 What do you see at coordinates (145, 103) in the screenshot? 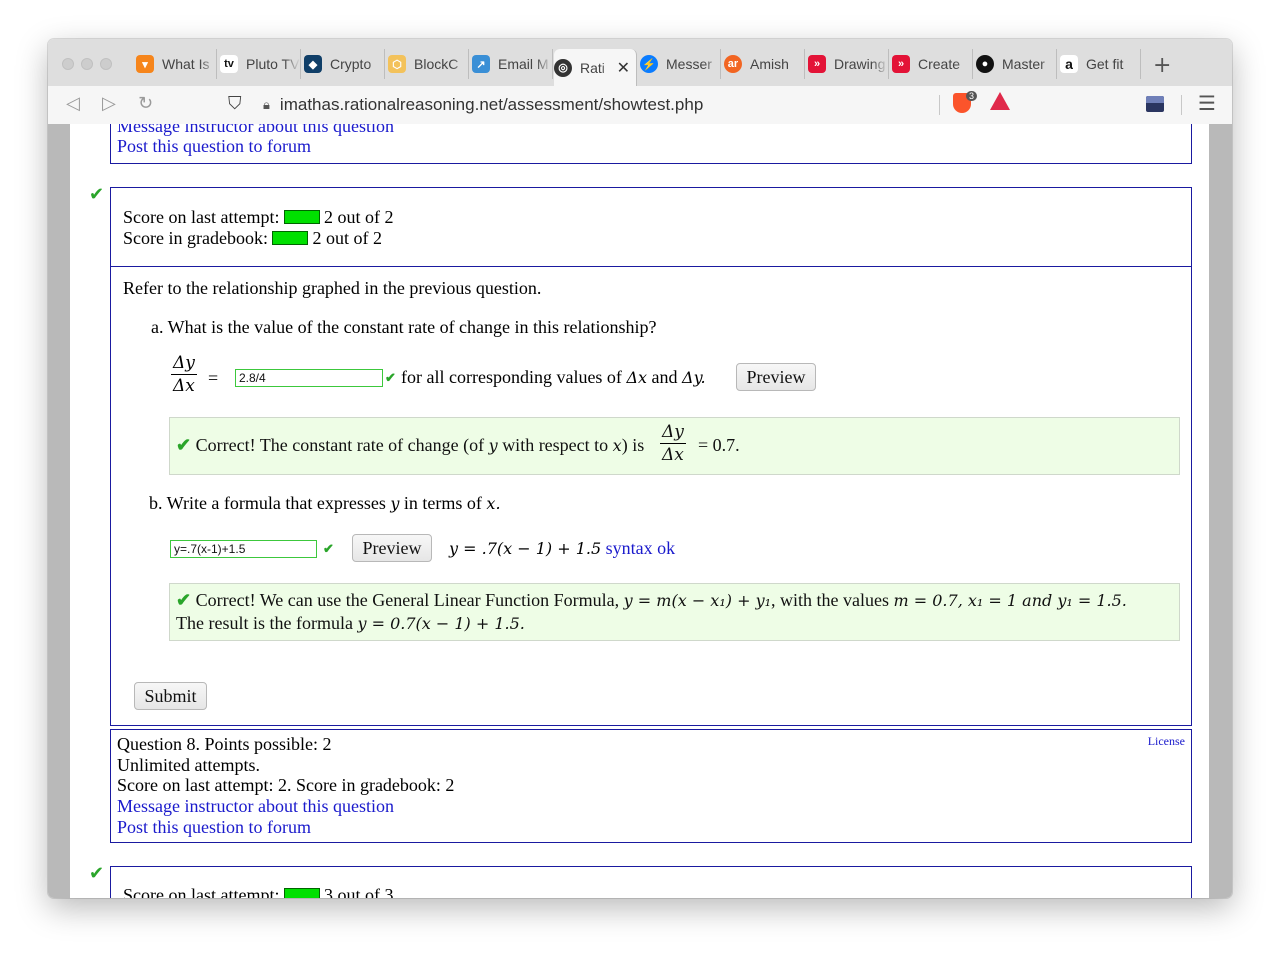
I see `reload-icon: ↻` at bounding box center [145, 103].